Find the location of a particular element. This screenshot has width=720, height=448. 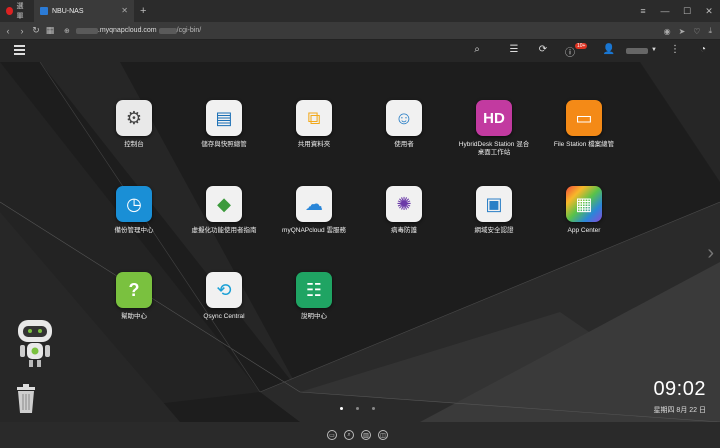

opera-icon is located at coordinates (9, 11).